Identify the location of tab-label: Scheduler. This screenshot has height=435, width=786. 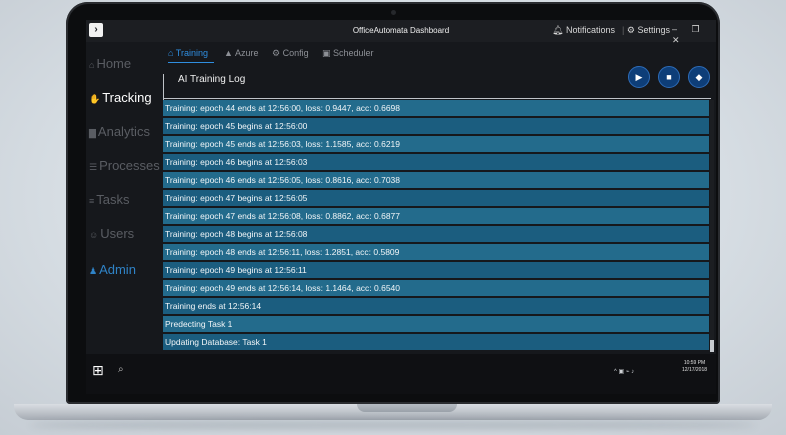
(353, 53).